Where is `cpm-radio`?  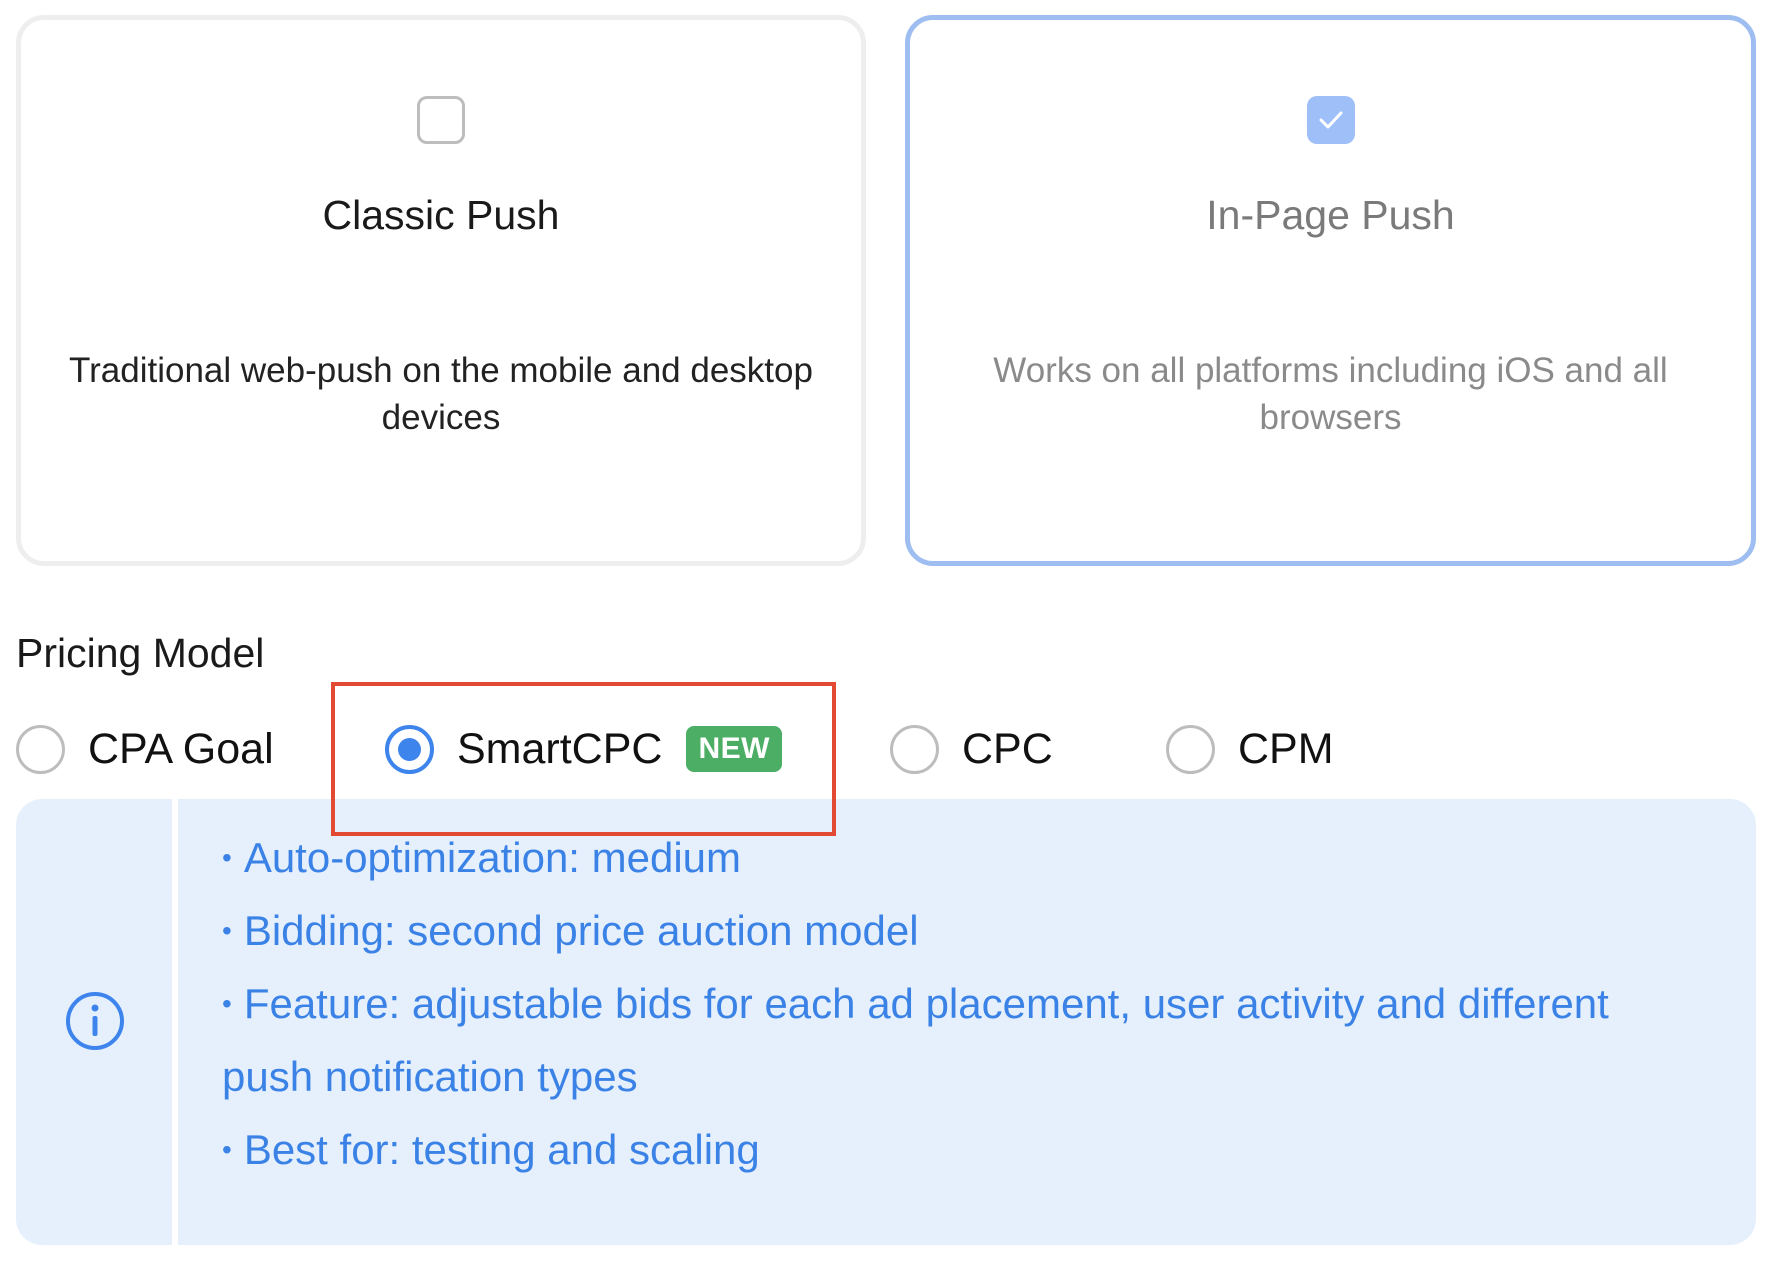
cpm-radio is located at coordinates (1190, 749).